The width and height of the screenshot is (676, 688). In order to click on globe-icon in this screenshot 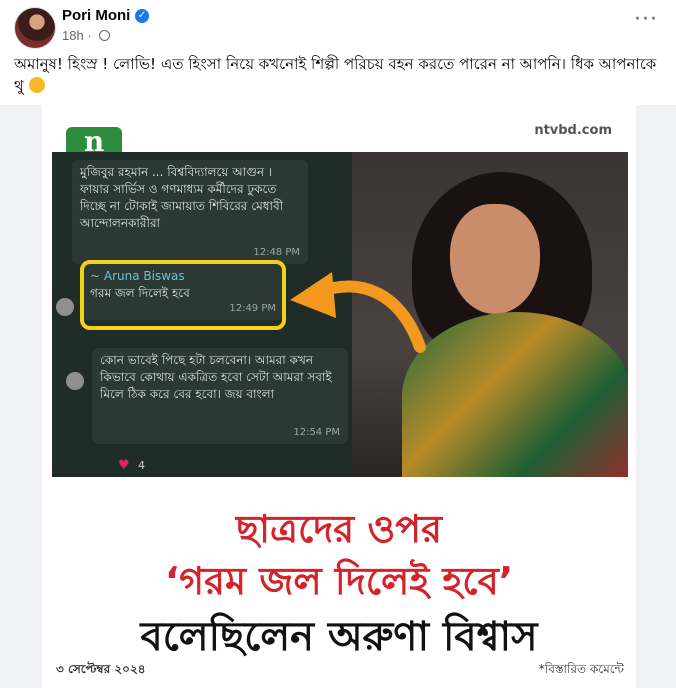, I will do `click(105, 35)`.